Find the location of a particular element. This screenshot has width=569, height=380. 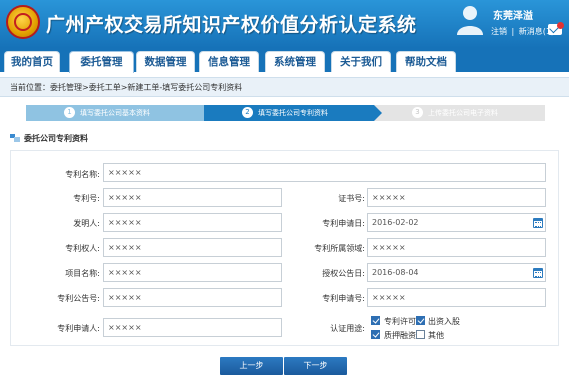

step-2-label: 填写委托公司专利资料 is located at coordinates (293, 113).